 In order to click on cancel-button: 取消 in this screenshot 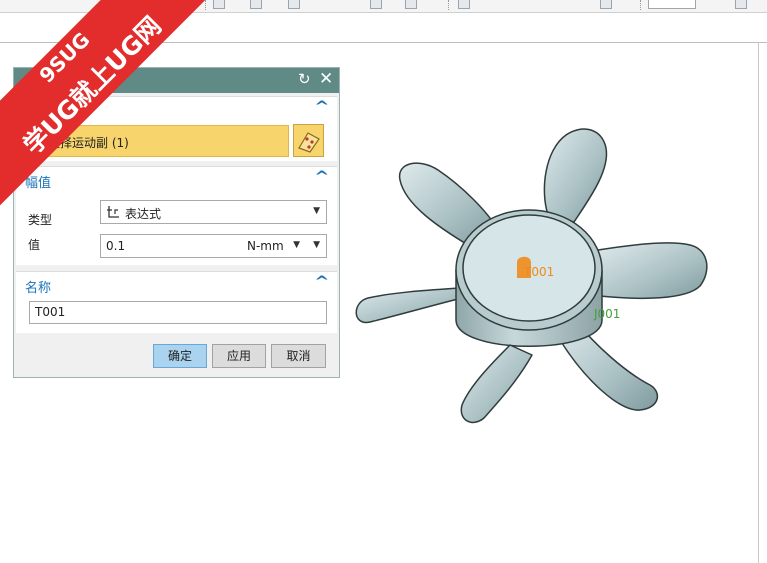, I will do `click(298, 356)`.